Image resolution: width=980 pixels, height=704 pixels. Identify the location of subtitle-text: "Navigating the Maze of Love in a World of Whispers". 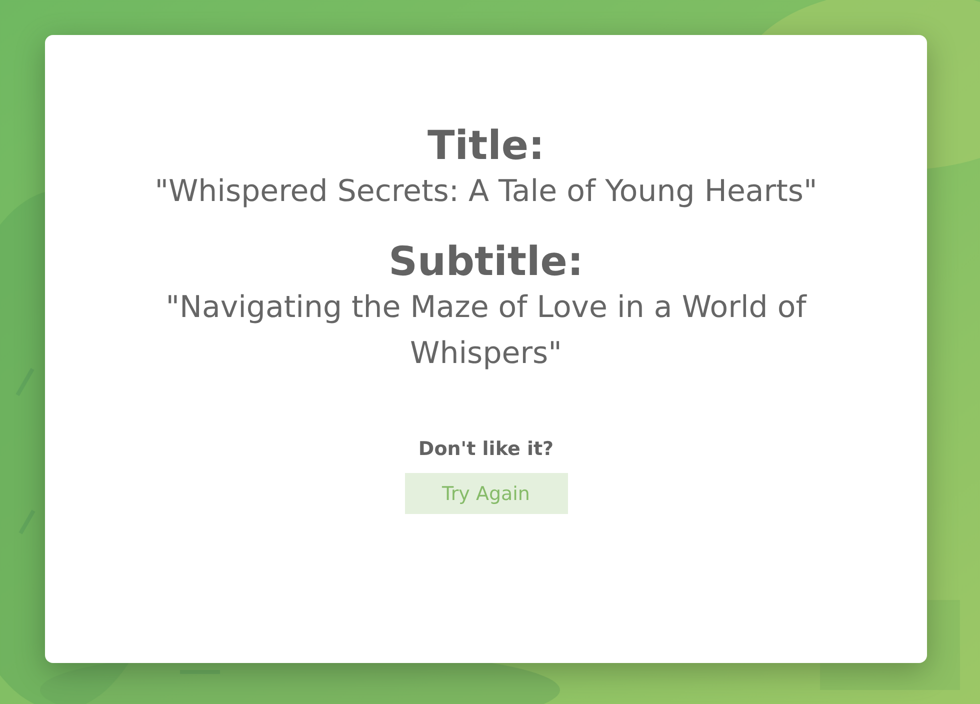
(486, 331).